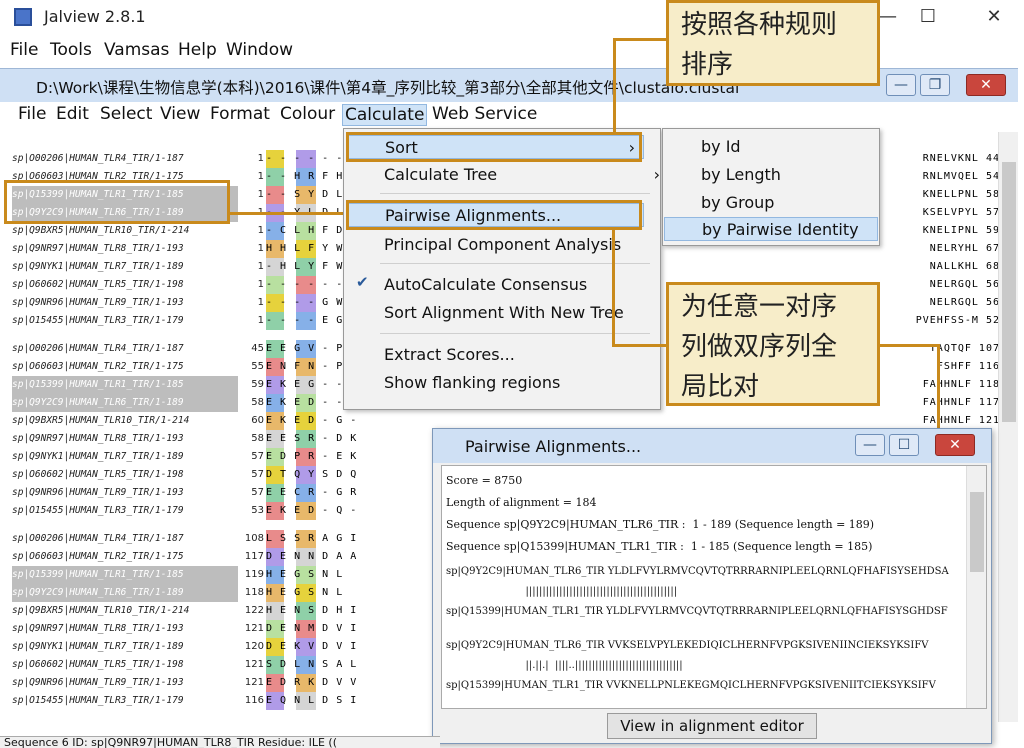 This screenshot has height=748, width=1024. What do you see at coordinates (312, 439) in the screenshot?
I see `sequence-residues: E E S R - D K` at bounding box center [312, 439].